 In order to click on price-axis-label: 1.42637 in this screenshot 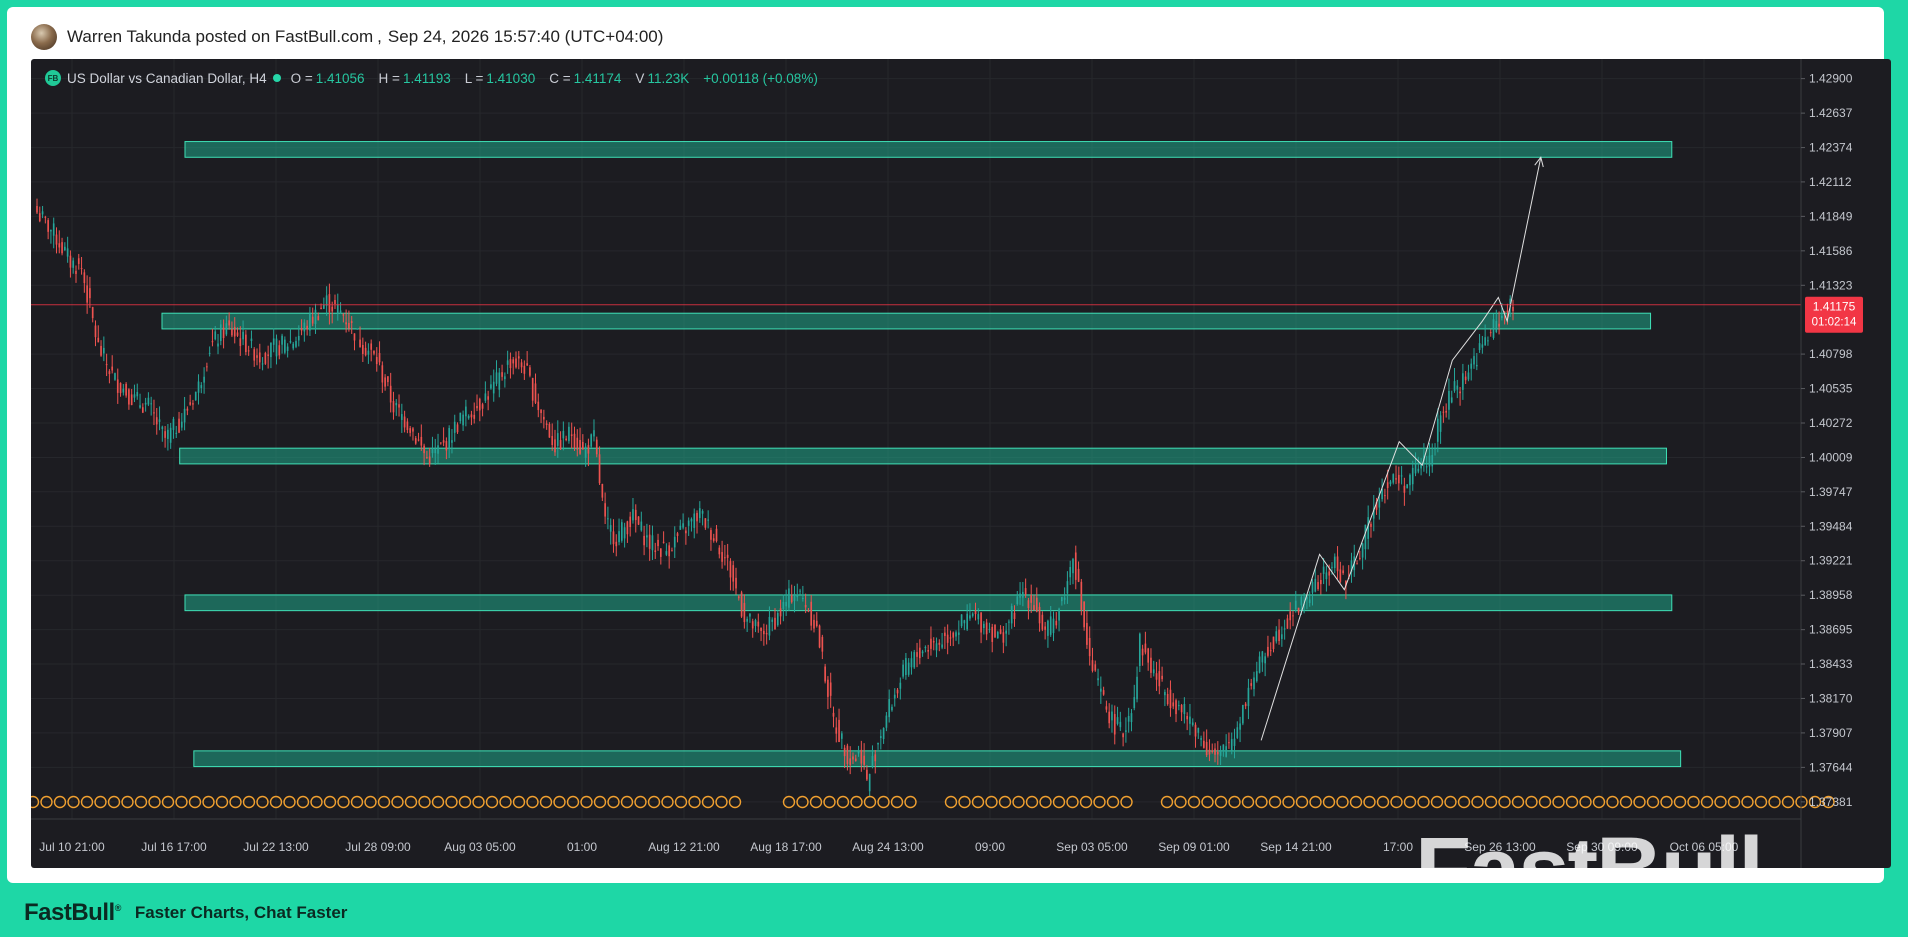, I will do `click(1831, 113)`.